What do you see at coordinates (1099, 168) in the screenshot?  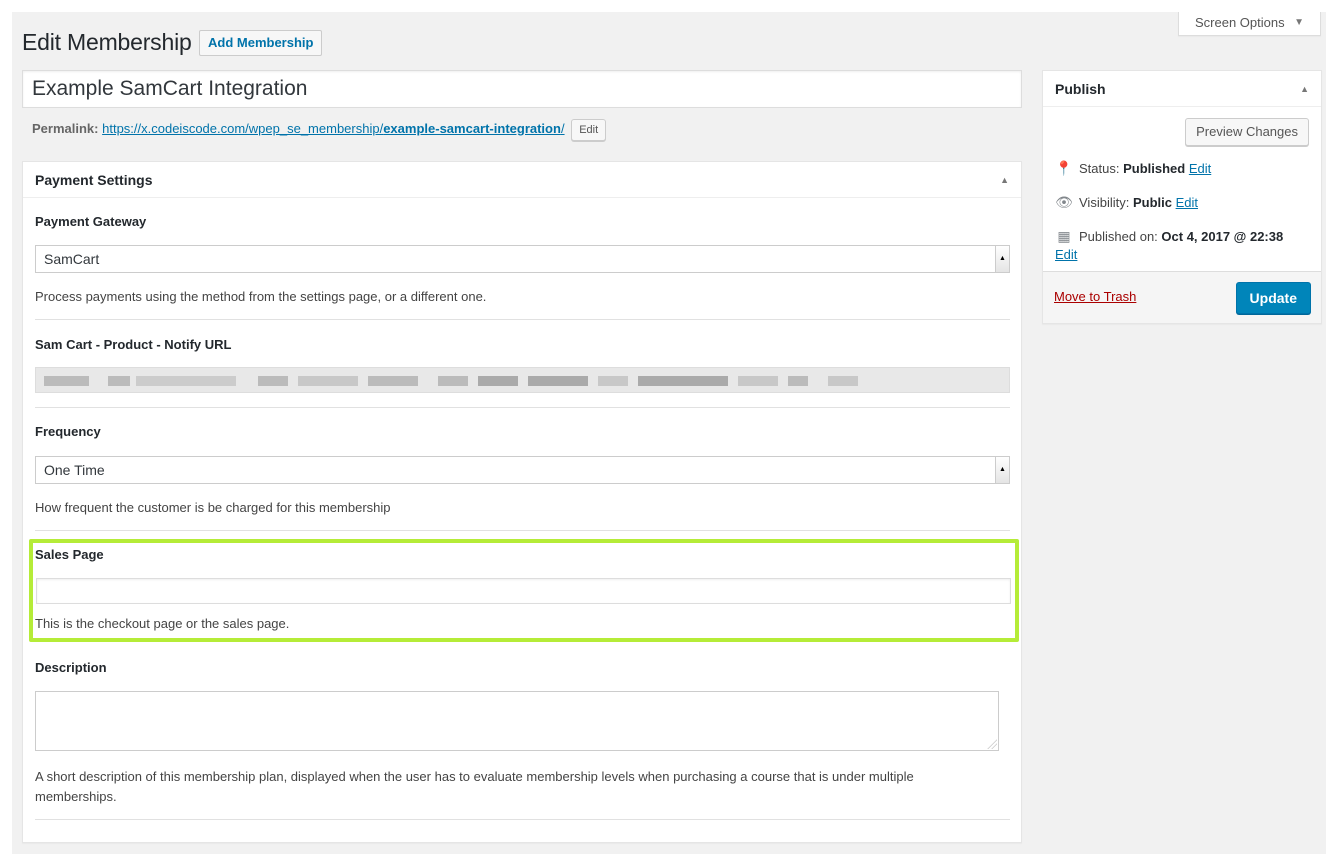 I see `status-label: Status:` at bounding box center [1099, 168].